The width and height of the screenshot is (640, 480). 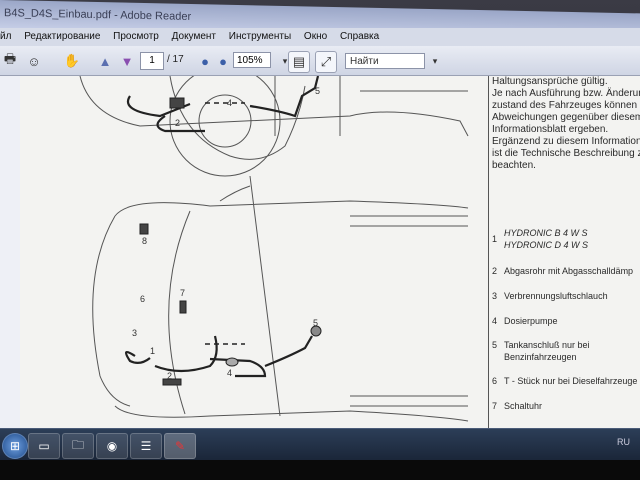 I want to click on info-line-1: Haltungsansprüche gültig., so click(x=550, y=81).